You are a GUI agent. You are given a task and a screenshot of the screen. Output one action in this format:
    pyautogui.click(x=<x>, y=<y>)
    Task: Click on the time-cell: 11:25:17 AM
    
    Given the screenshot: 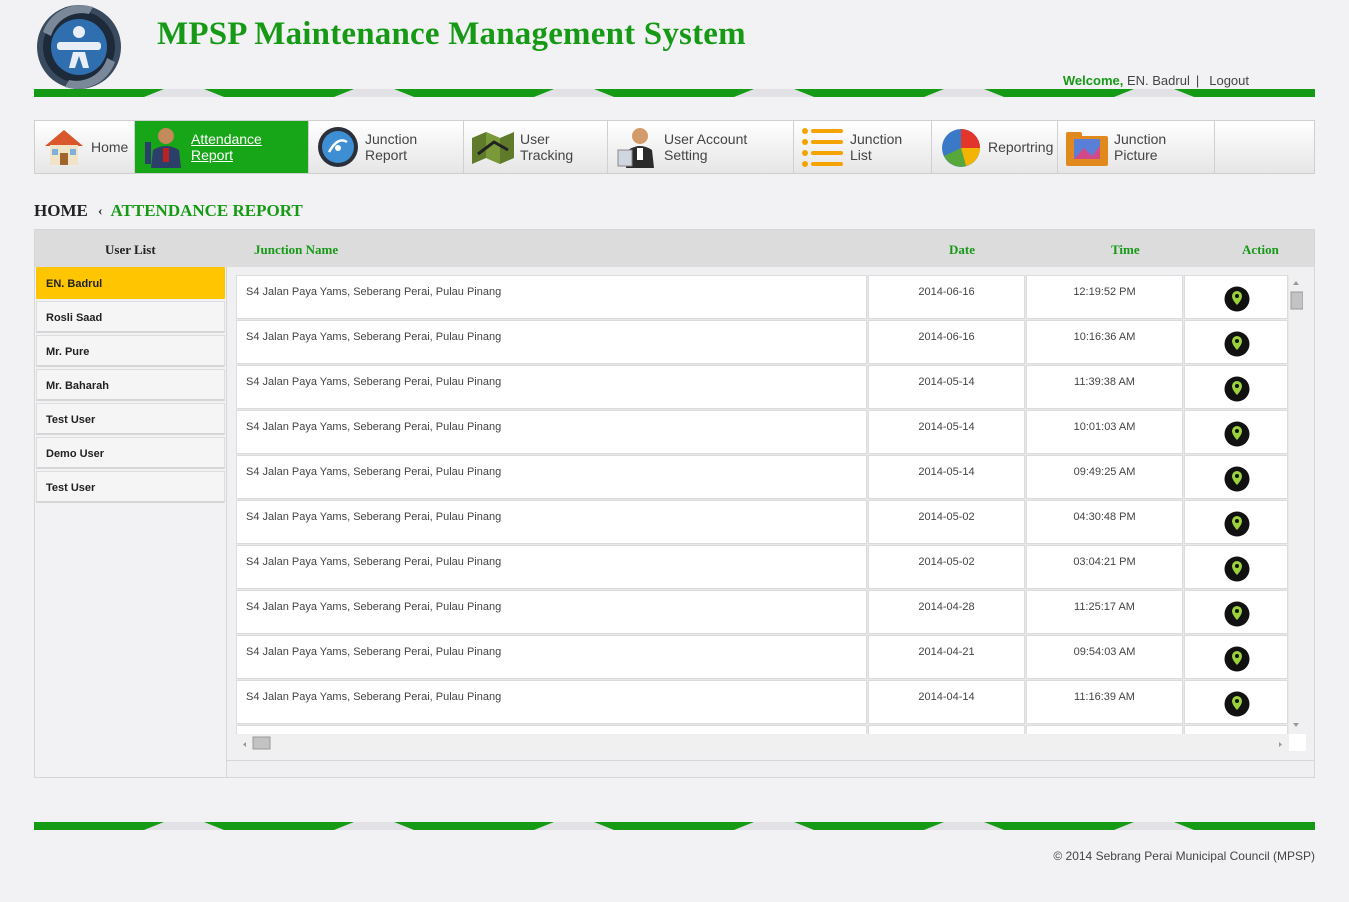 What is the action you would take?
    pyautogui.click(x=1104, y=612)
    